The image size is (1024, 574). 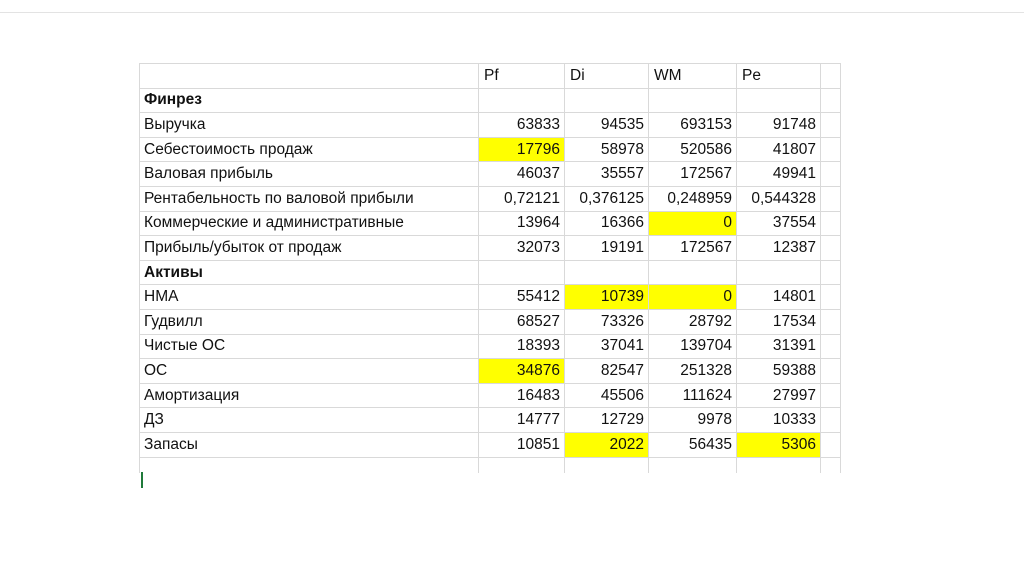 I want to click on row-label-cell: Себестоимость продаж, so click(x=309, y=150).